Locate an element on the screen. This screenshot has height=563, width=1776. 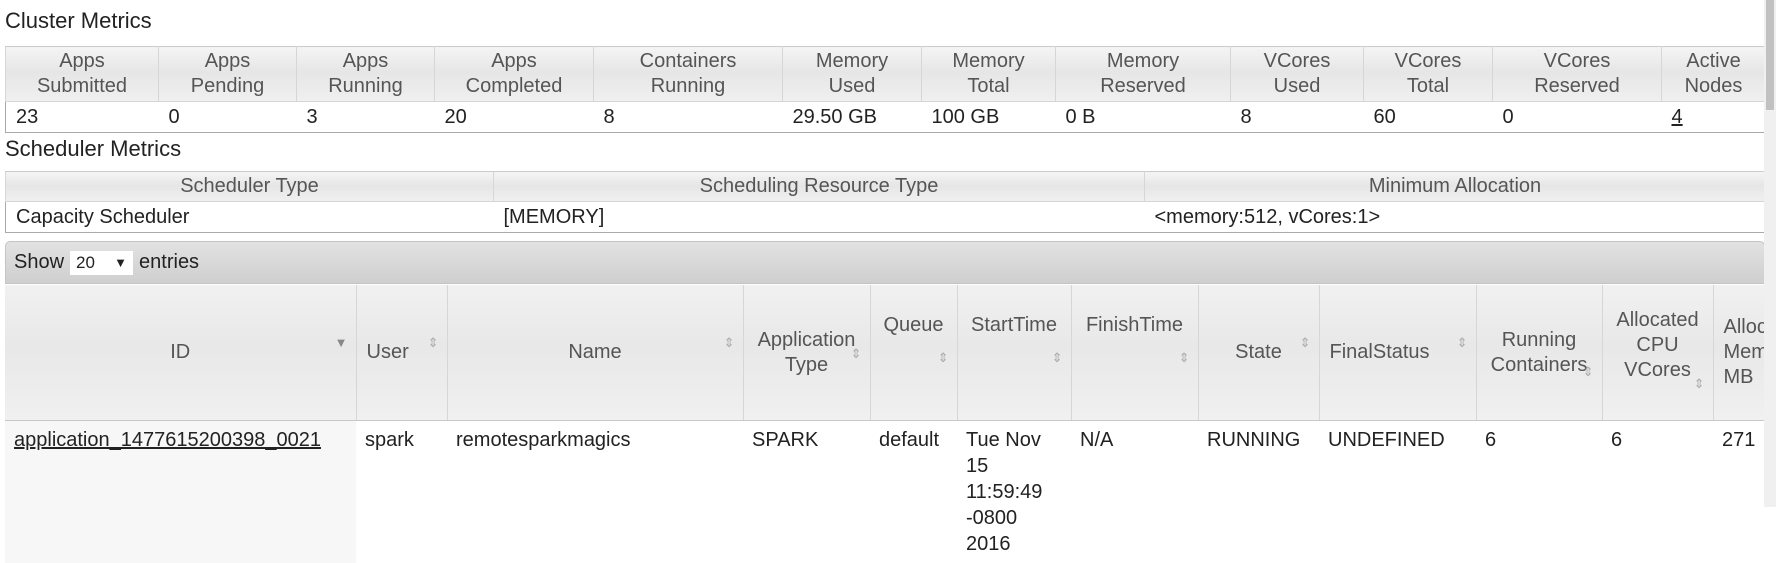
entries-label: entries is located at coordinates (169, 262).